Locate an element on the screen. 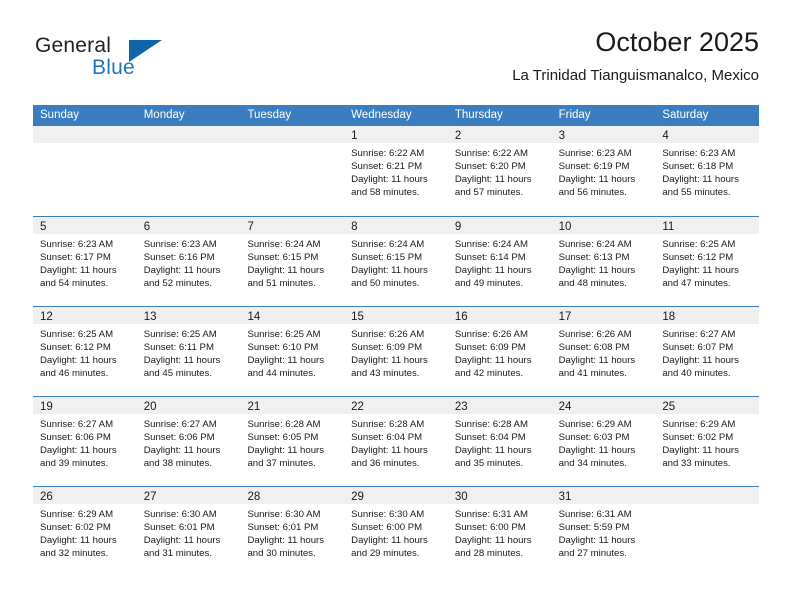 The image size is (792, 612). daylight-text-line2: and 36 minutes. is located at coordinates (385, 464).